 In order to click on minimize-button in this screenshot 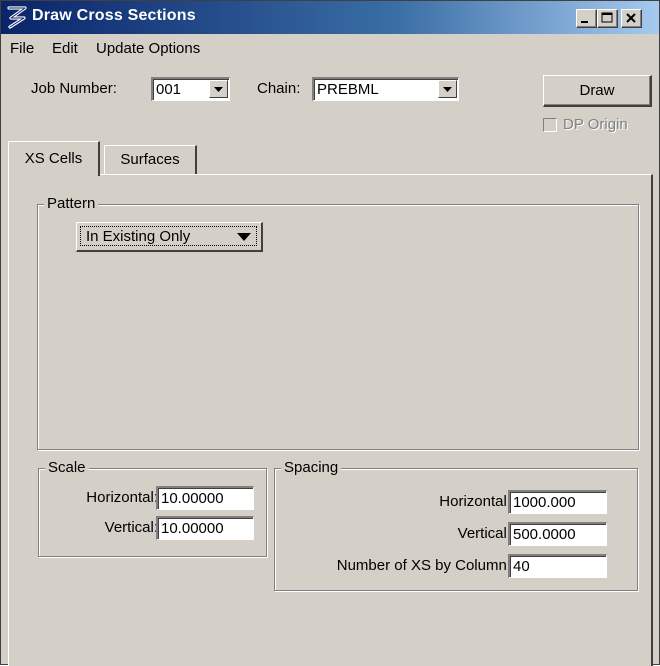, I will do `click(586, 18)`.